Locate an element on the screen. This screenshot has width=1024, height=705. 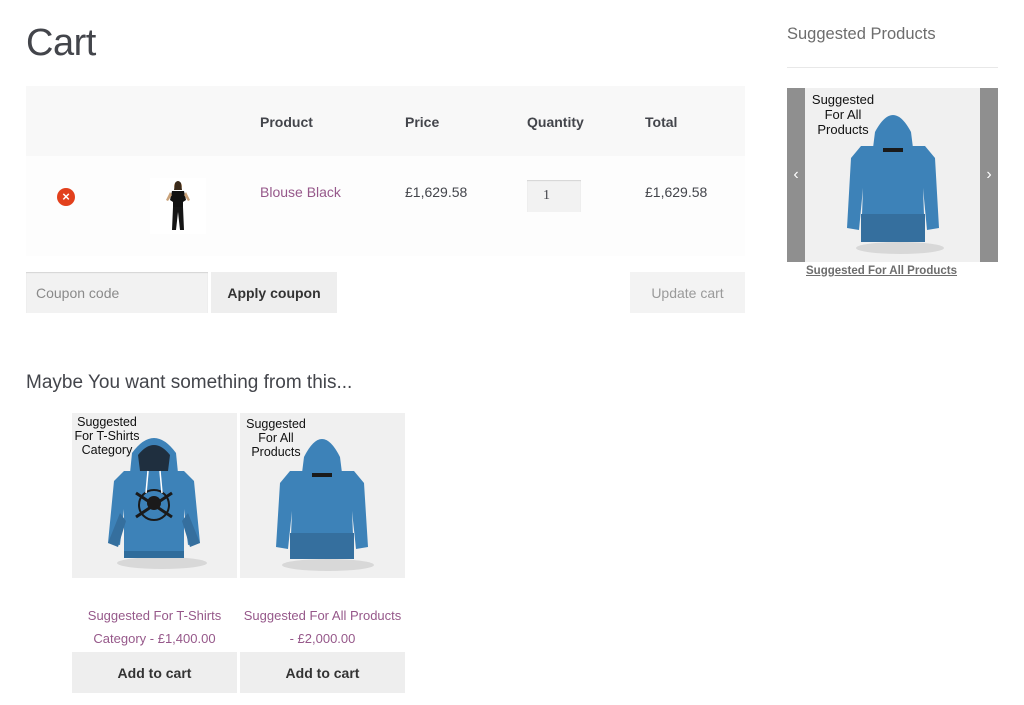
product-image: Suggested For T-Shirts Category is located at coordinates (154, 495).